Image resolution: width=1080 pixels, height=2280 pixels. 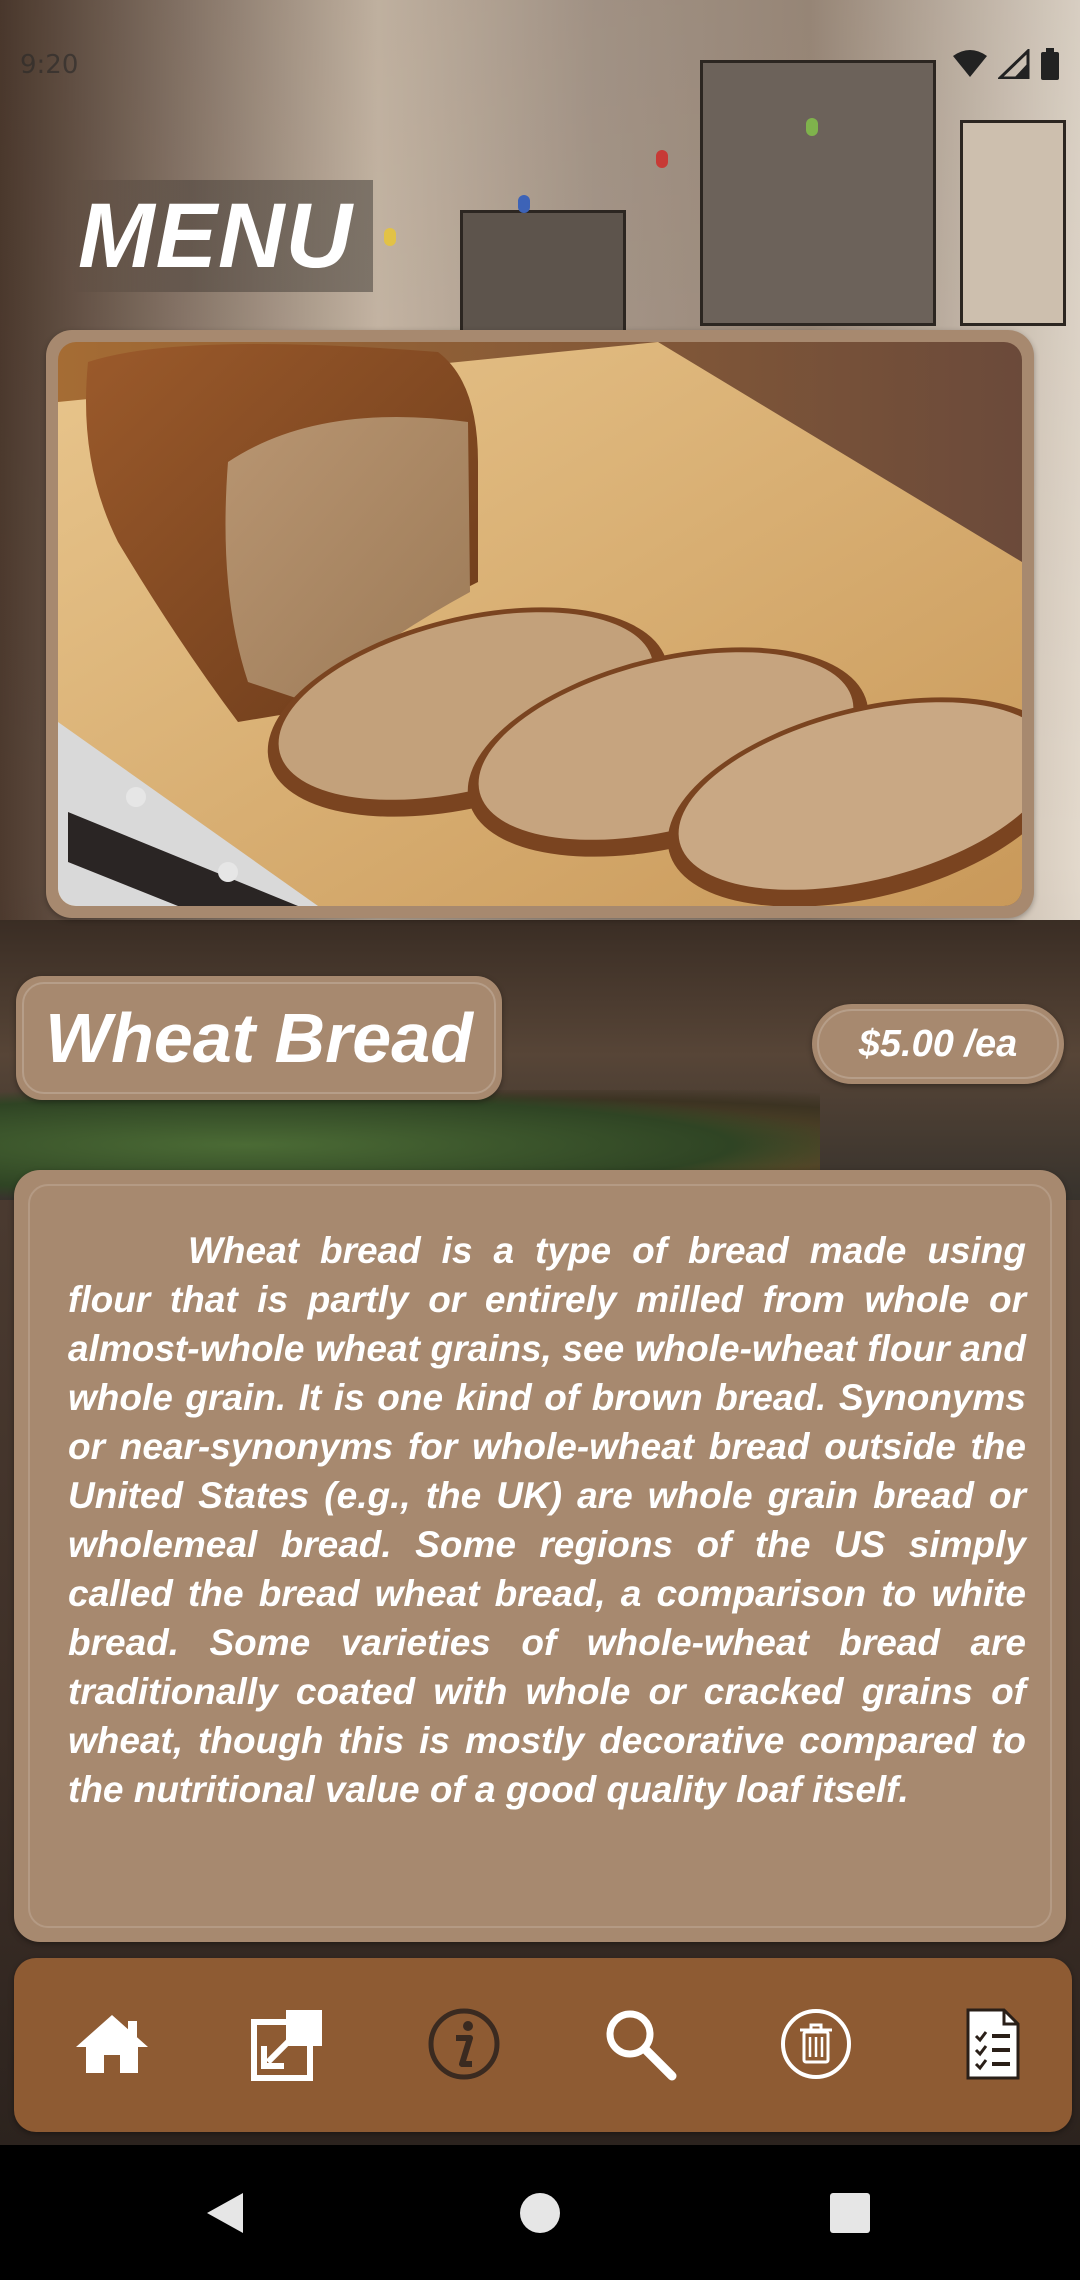 I want to click on bottom-toolbar, so click(x=543, y=2045).